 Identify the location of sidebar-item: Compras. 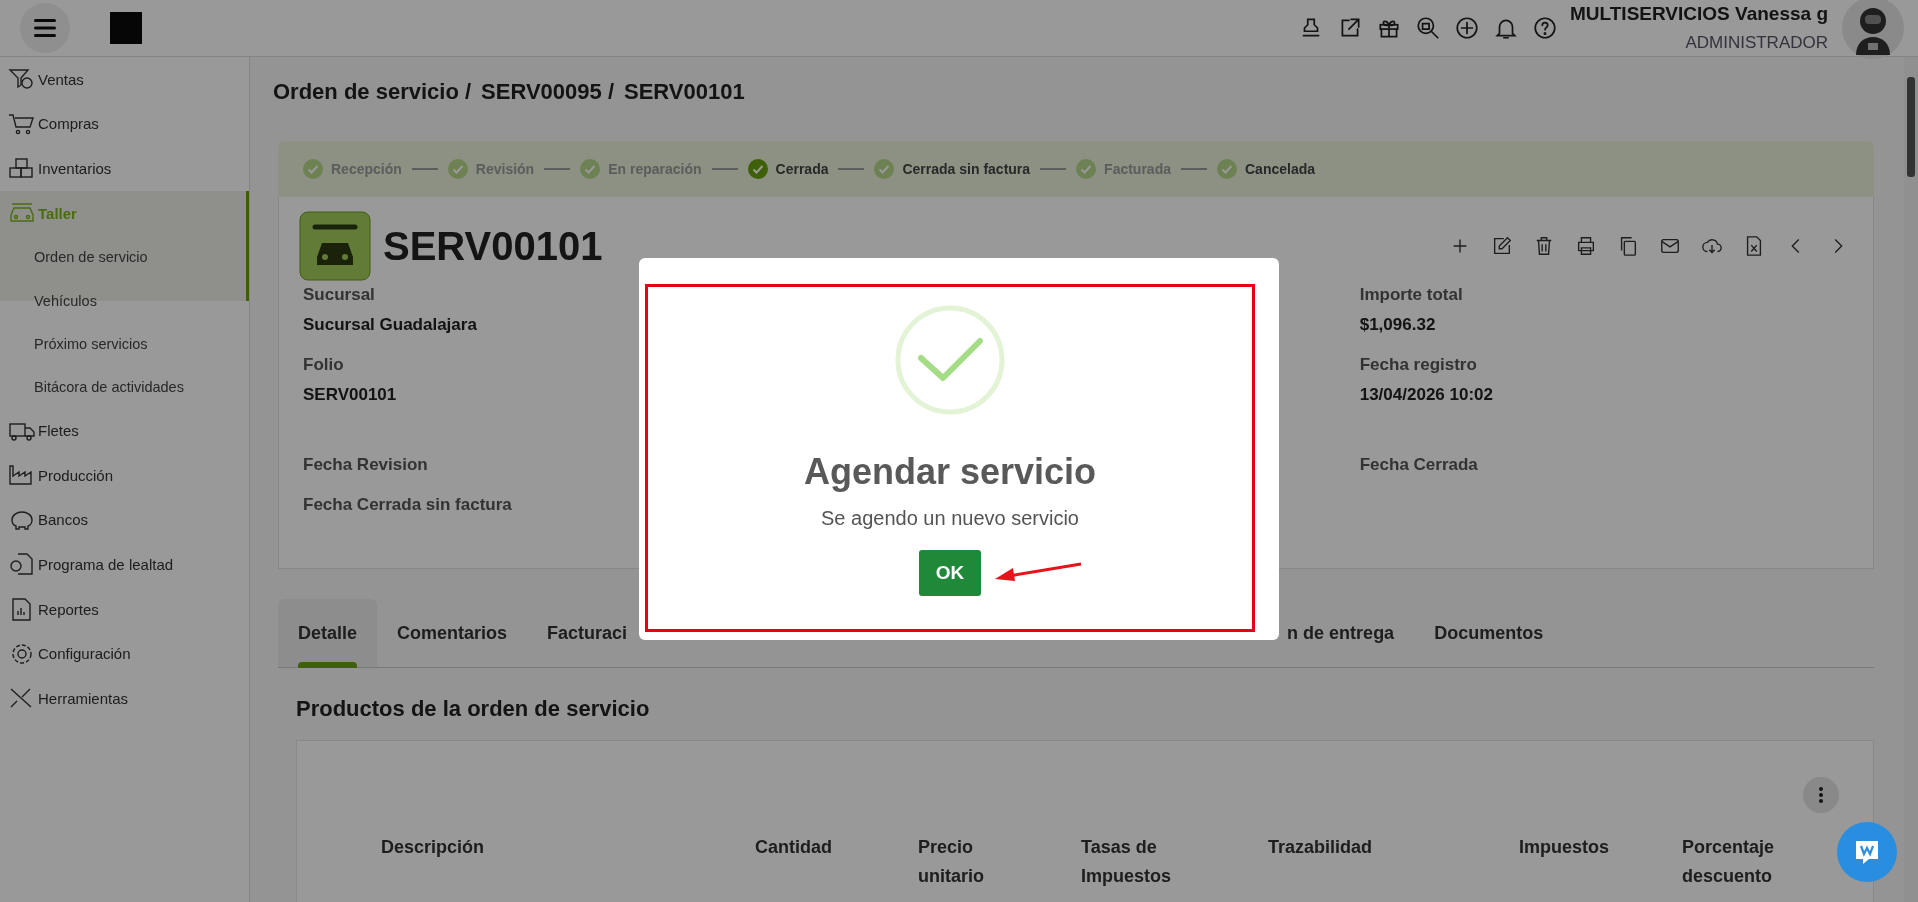
(124, 124).